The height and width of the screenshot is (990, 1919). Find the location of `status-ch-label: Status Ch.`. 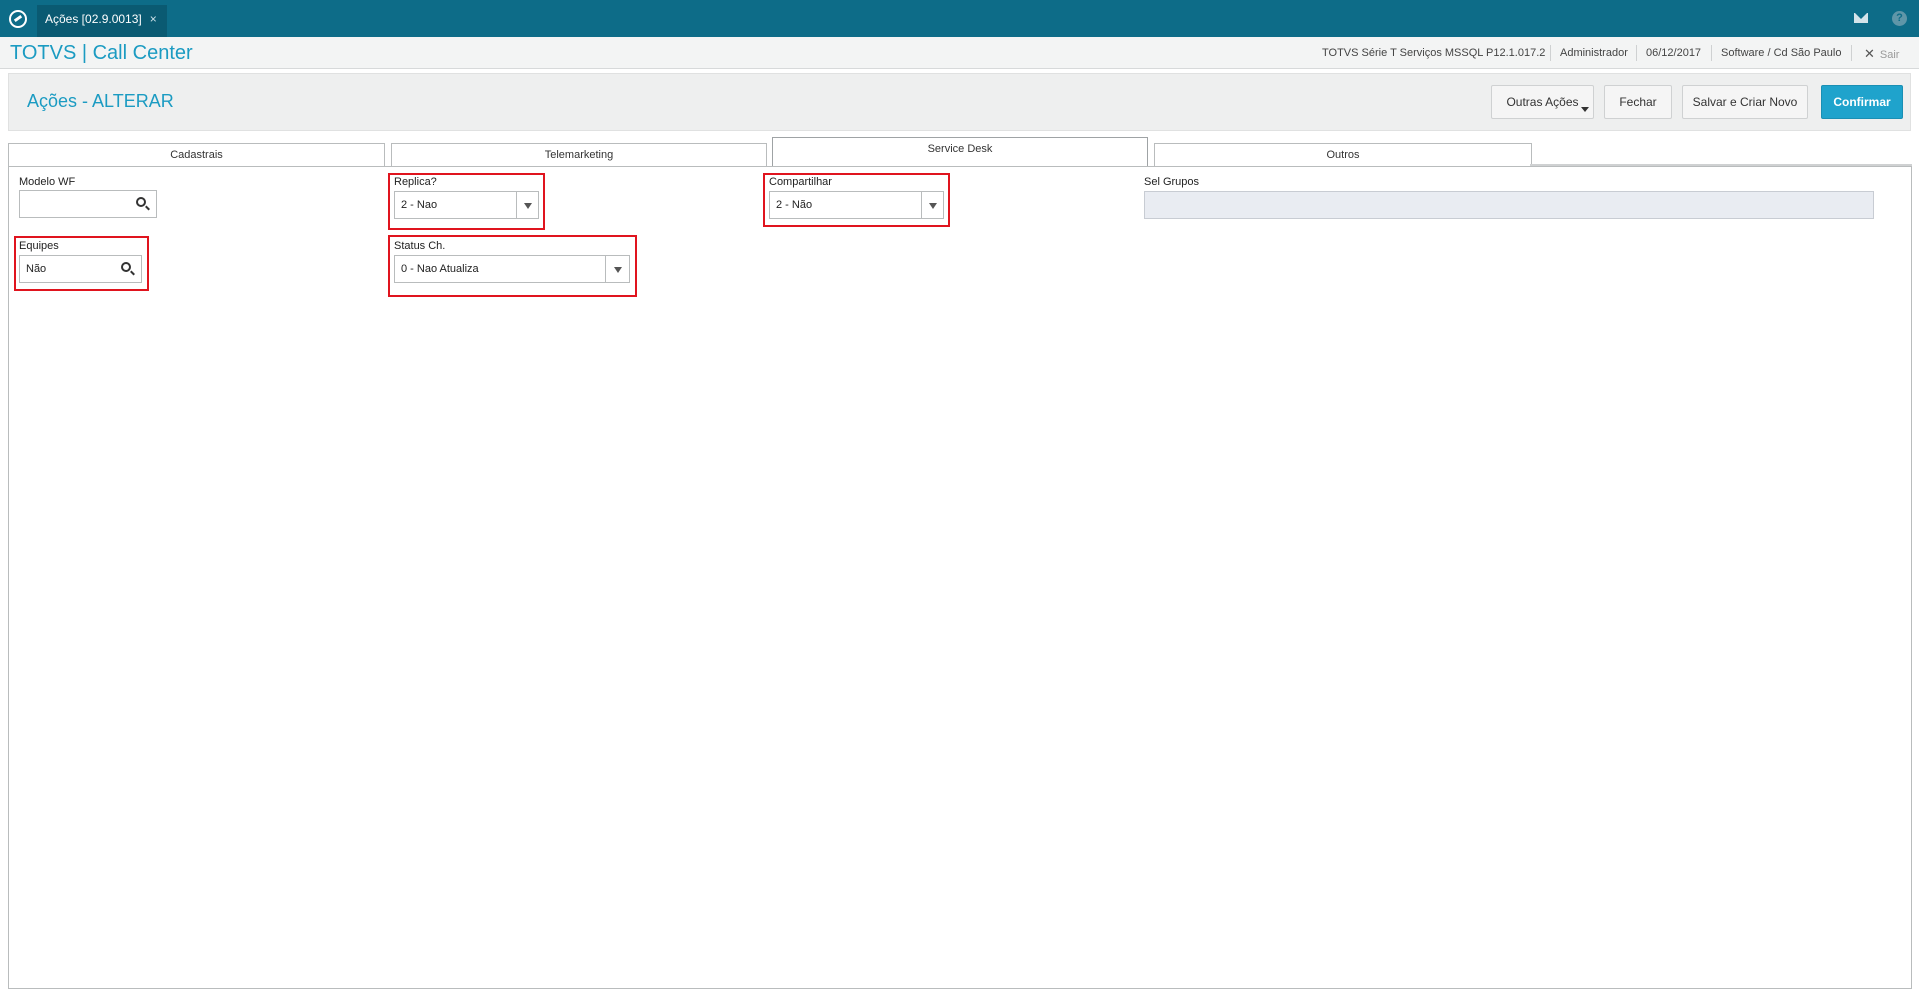

status-ch-label: Status Ch. is located at coordinates (420, 246).